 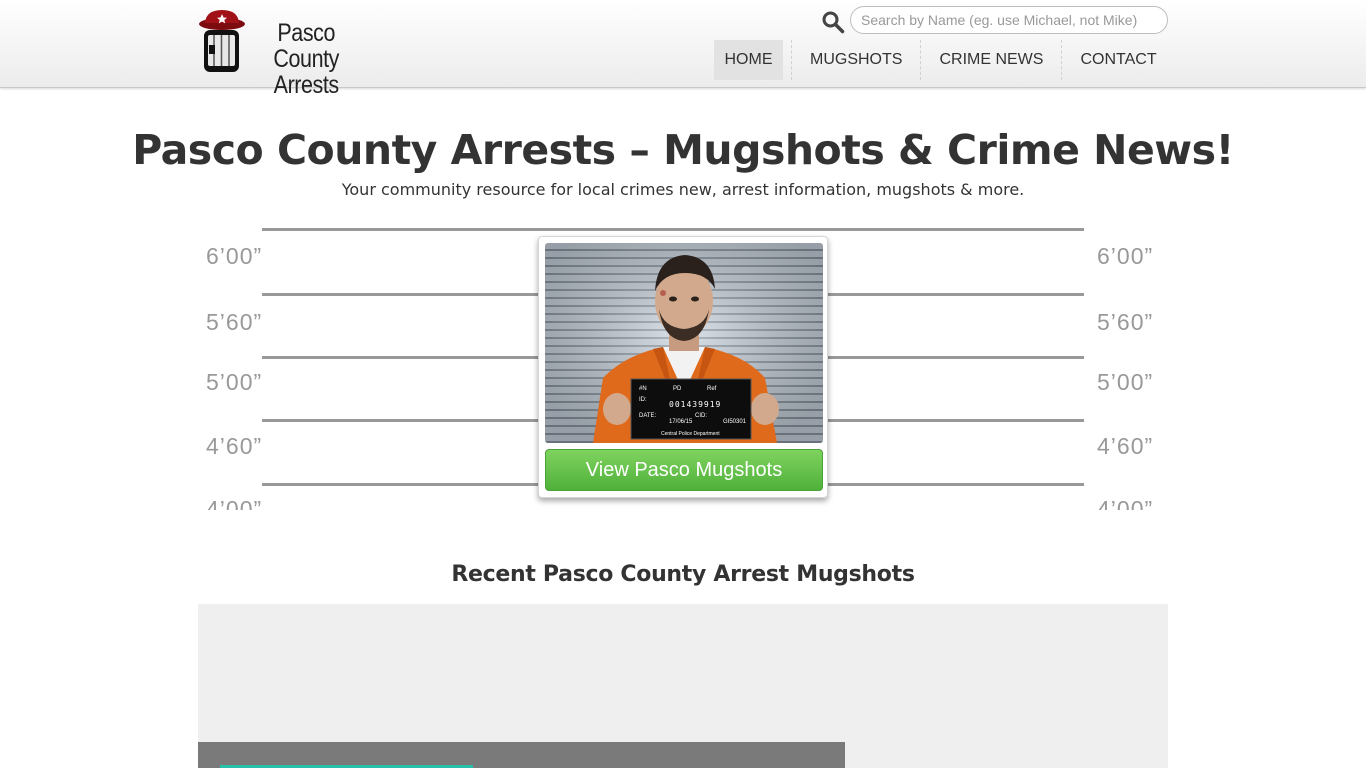 I want to click on placard-text: ID:, so click(x=643, y=400).